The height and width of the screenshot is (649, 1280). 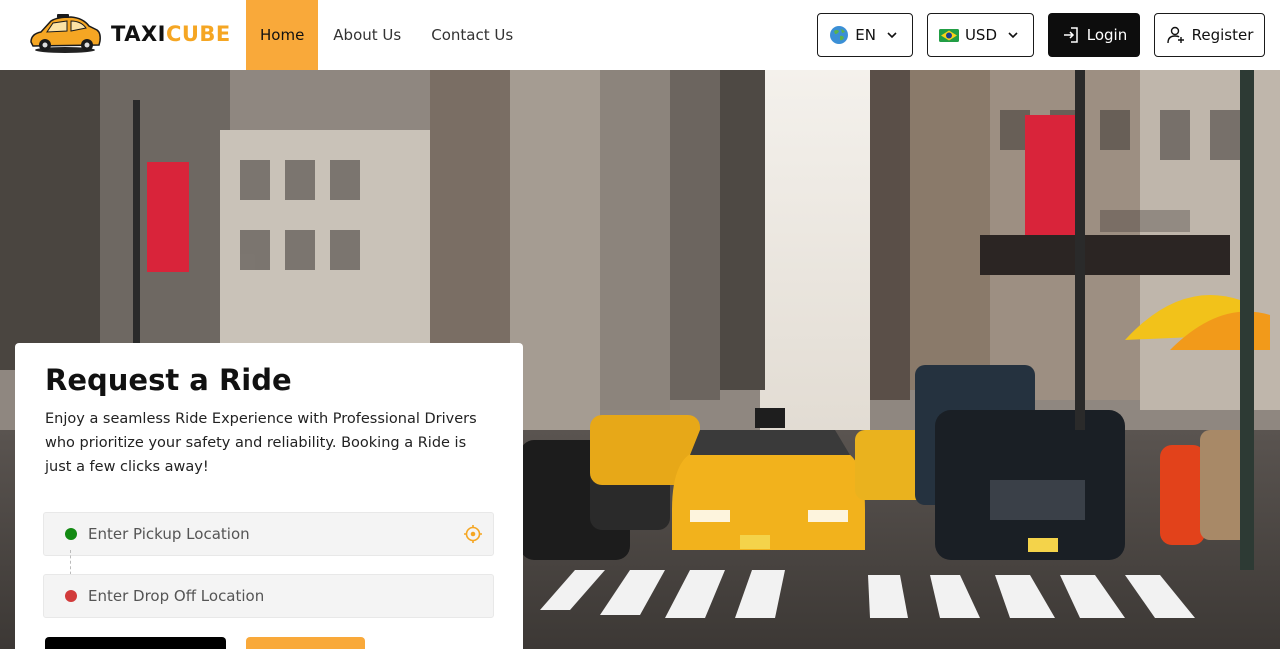 What do you see at coordinates (1070, 35) in the screenshot?
I see `login-icon` at bounding box center [1070, 35].